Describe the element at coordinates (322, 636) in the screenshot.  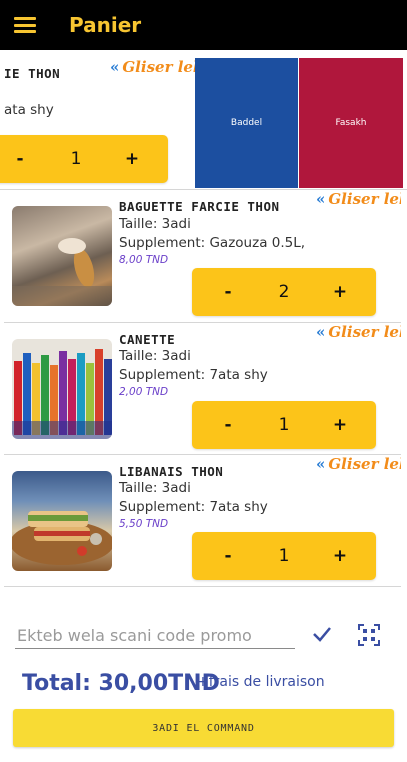
I see `check-icon` at that location.